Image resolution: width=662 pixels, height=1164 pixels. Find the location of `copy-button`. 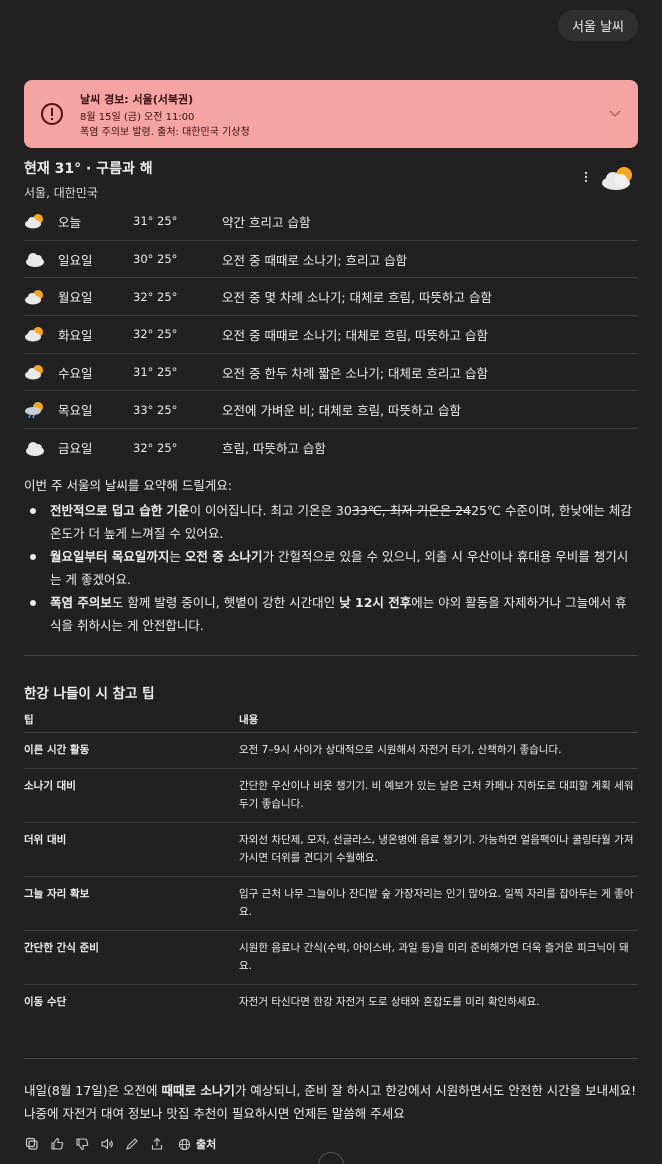

copy-button is located at coordinates (32, 1144).